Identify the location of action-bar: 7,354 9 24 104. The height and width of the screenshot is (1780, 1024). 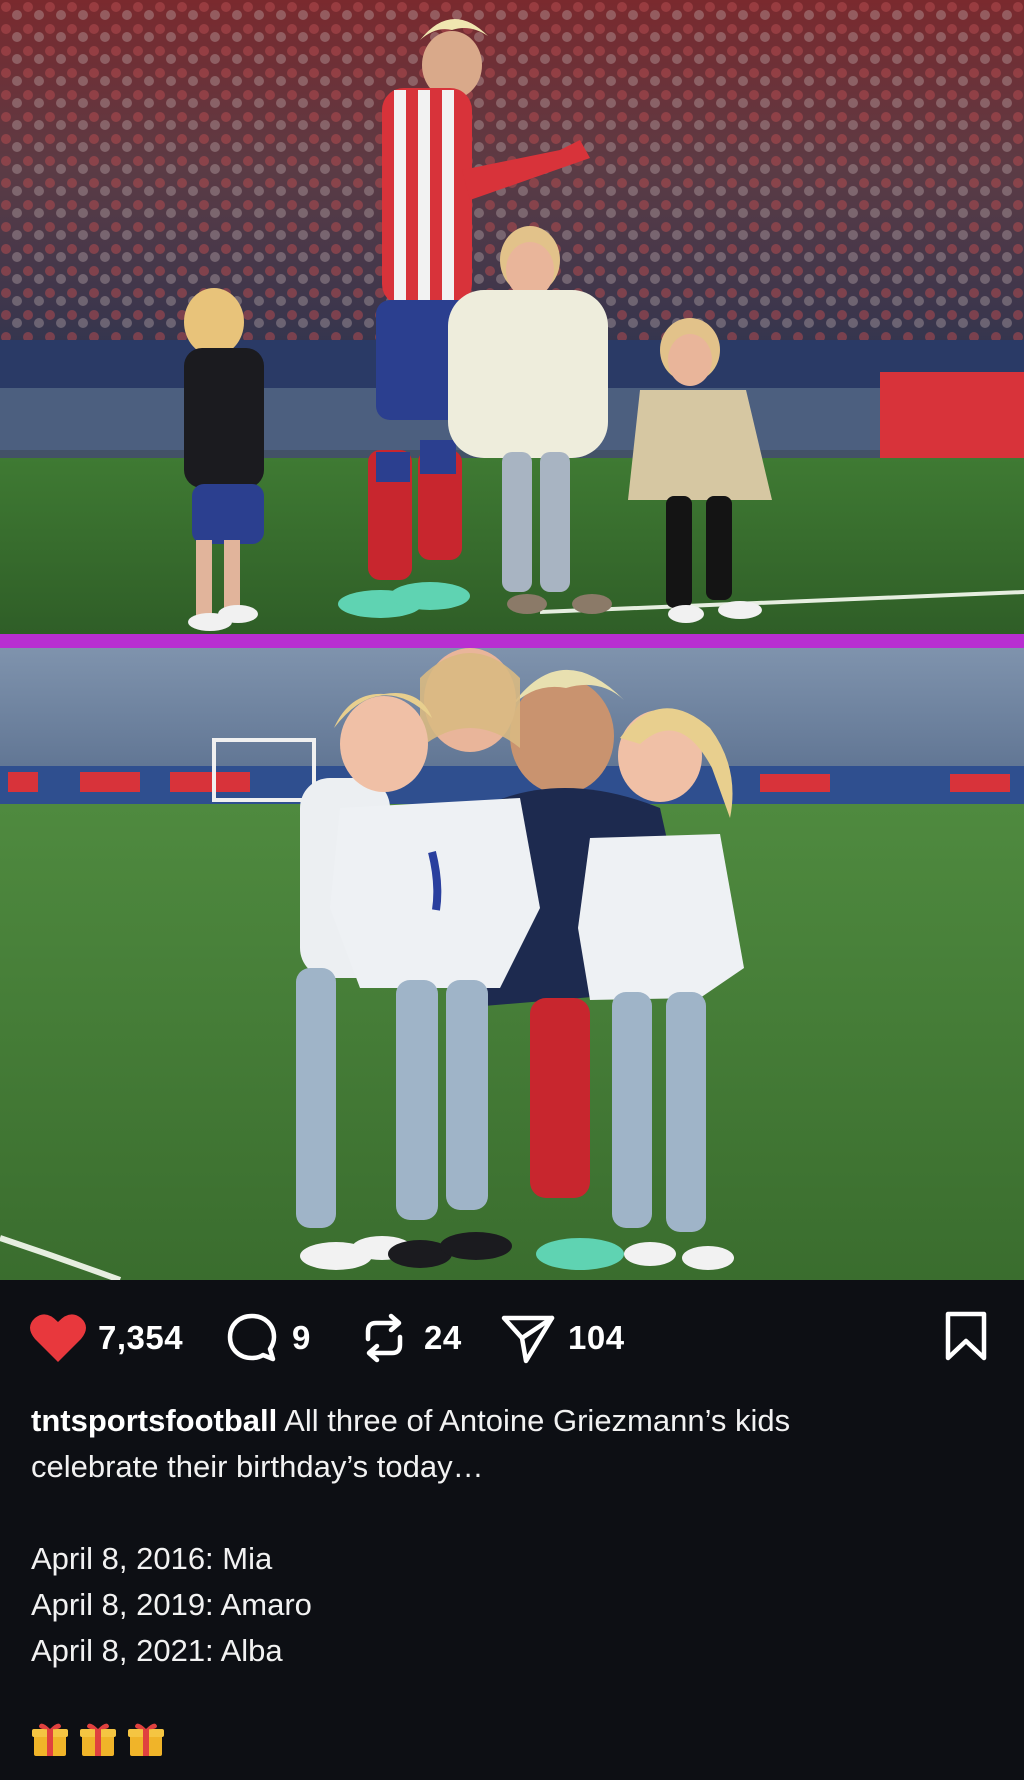
(512, 1340).